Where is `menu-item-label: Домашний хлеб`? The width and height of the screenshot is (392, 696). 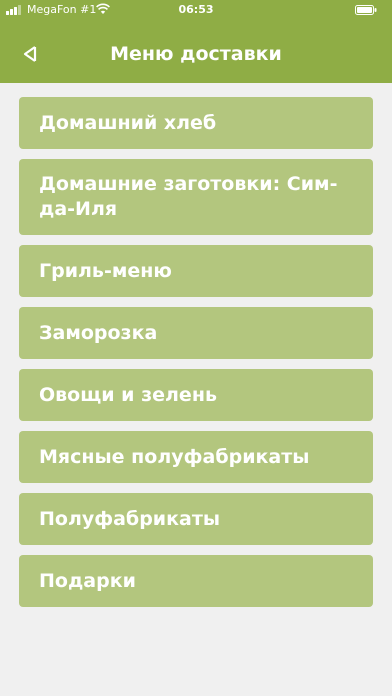 menu-item-label: Домашний хлеб is located at coordinates (128, 122).